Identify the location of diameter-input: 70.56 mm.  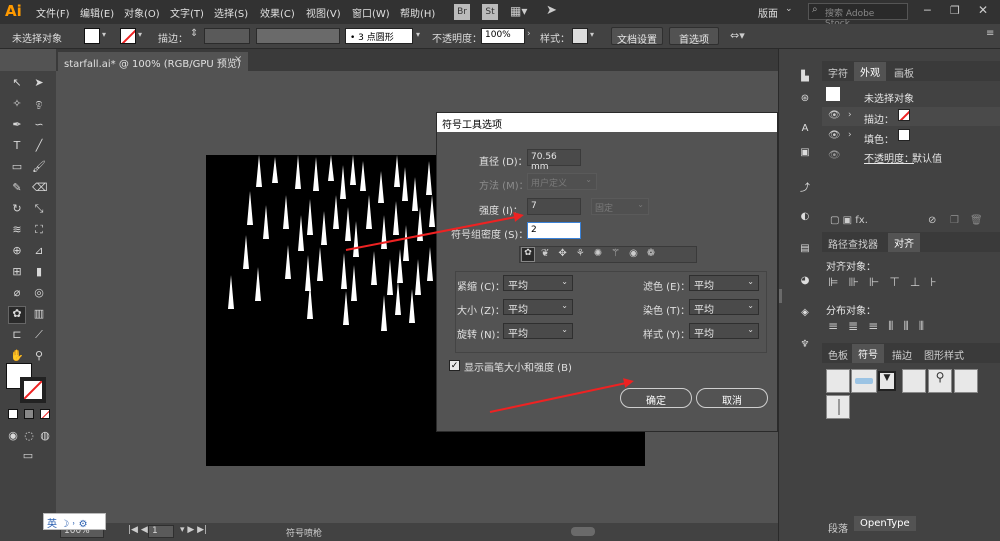
(554, 160).